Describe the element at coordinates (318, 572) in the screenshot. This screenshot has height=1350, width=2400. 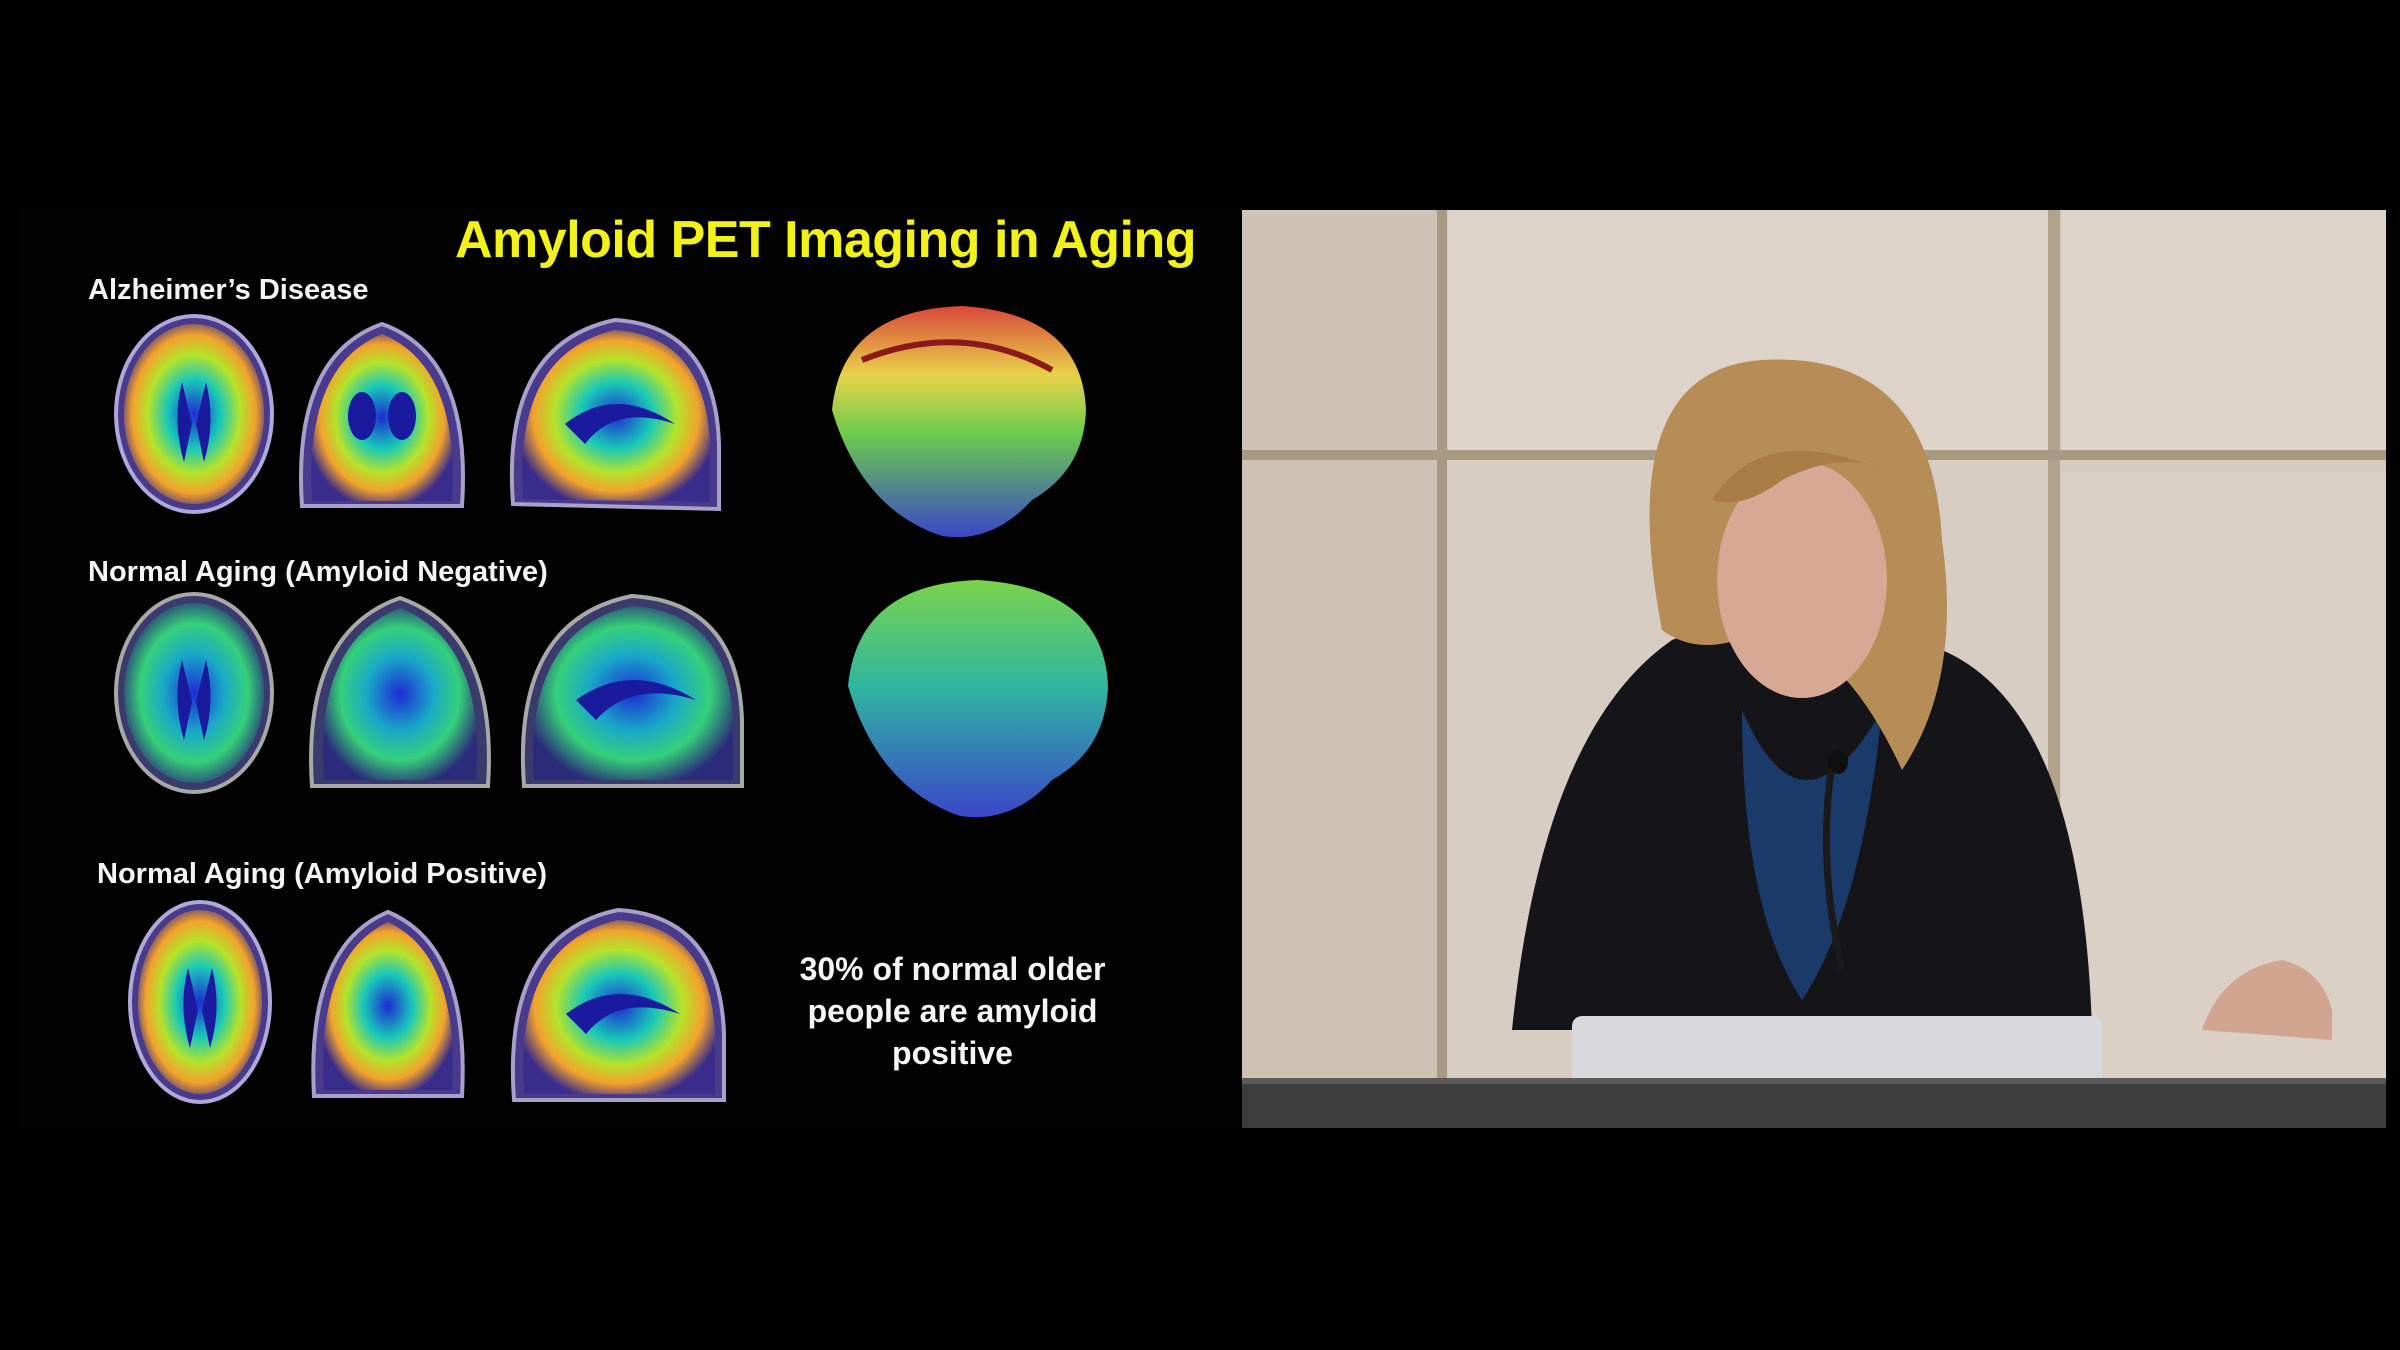
I see `row-label-normal-negative: Normal Aging (Amyloid Negative)` at that location.